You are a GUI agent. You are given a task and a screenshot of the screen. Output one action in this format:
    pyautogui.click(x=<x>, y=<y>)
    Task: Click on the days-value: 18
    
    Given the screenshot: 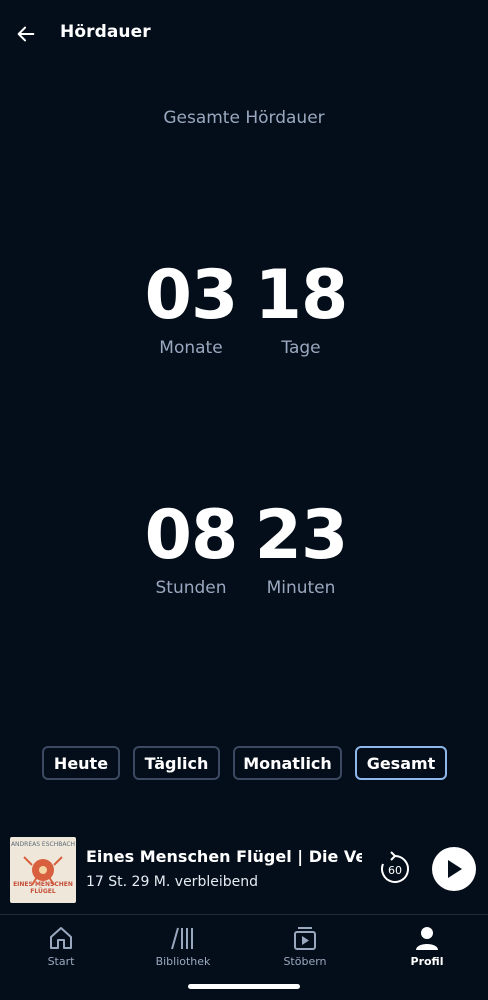 What is the action you would take?
    pyautogui.click(x=301, y=295)
    